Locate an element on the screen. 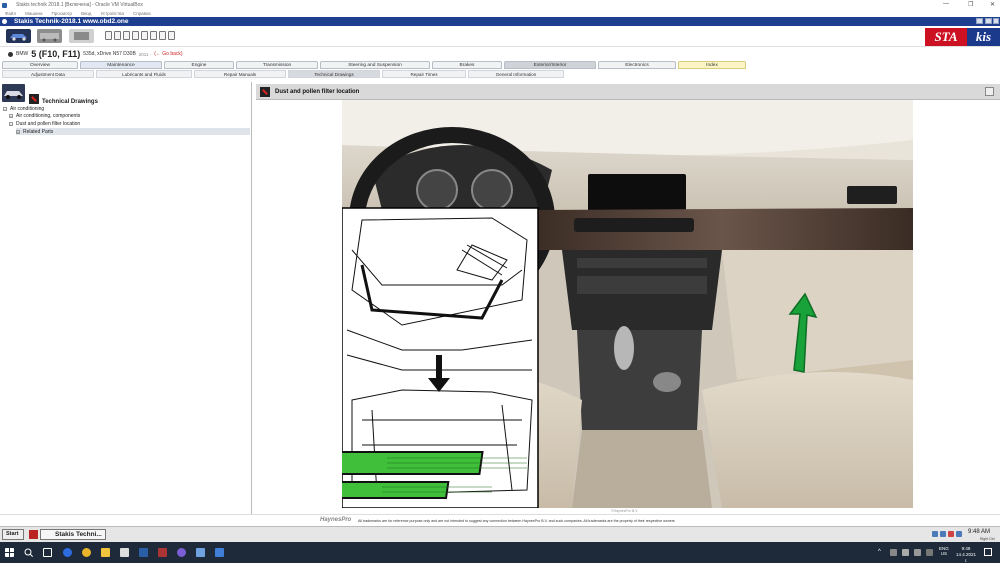  restore-icon: ❐ is located at coordinates (970, 4).